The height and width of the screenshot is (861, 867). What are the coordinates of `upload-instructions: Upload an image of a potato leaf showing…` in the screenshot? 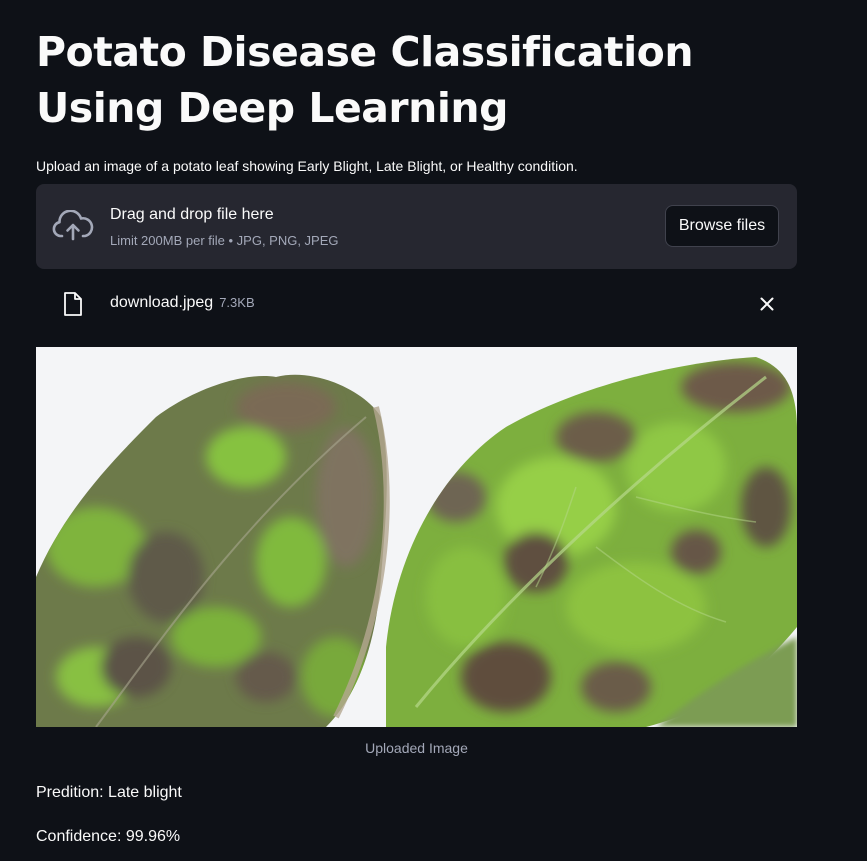 It's located at (307, 166).